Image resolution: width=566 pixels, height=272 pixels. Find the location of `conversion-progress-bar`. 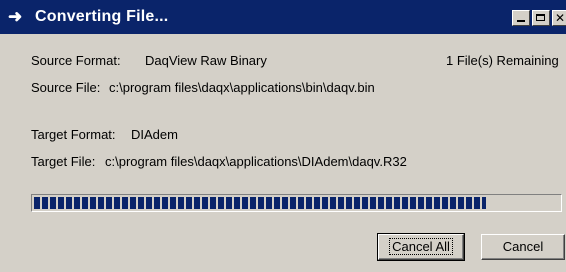

conversion-progress-bar is located at coordinates (296, 203).